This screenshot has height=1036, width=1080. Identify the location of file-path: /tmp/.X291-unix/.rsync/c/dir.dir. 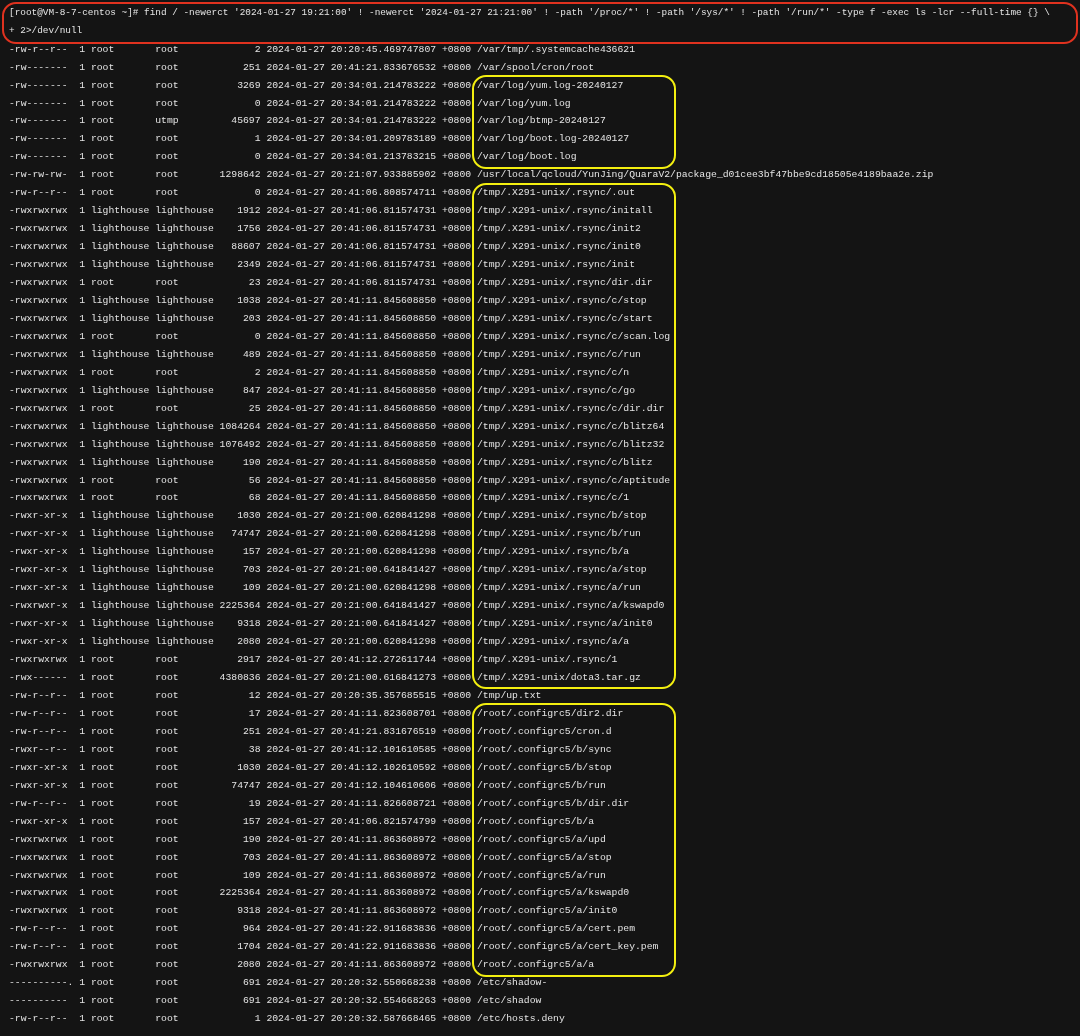
(571, 408).